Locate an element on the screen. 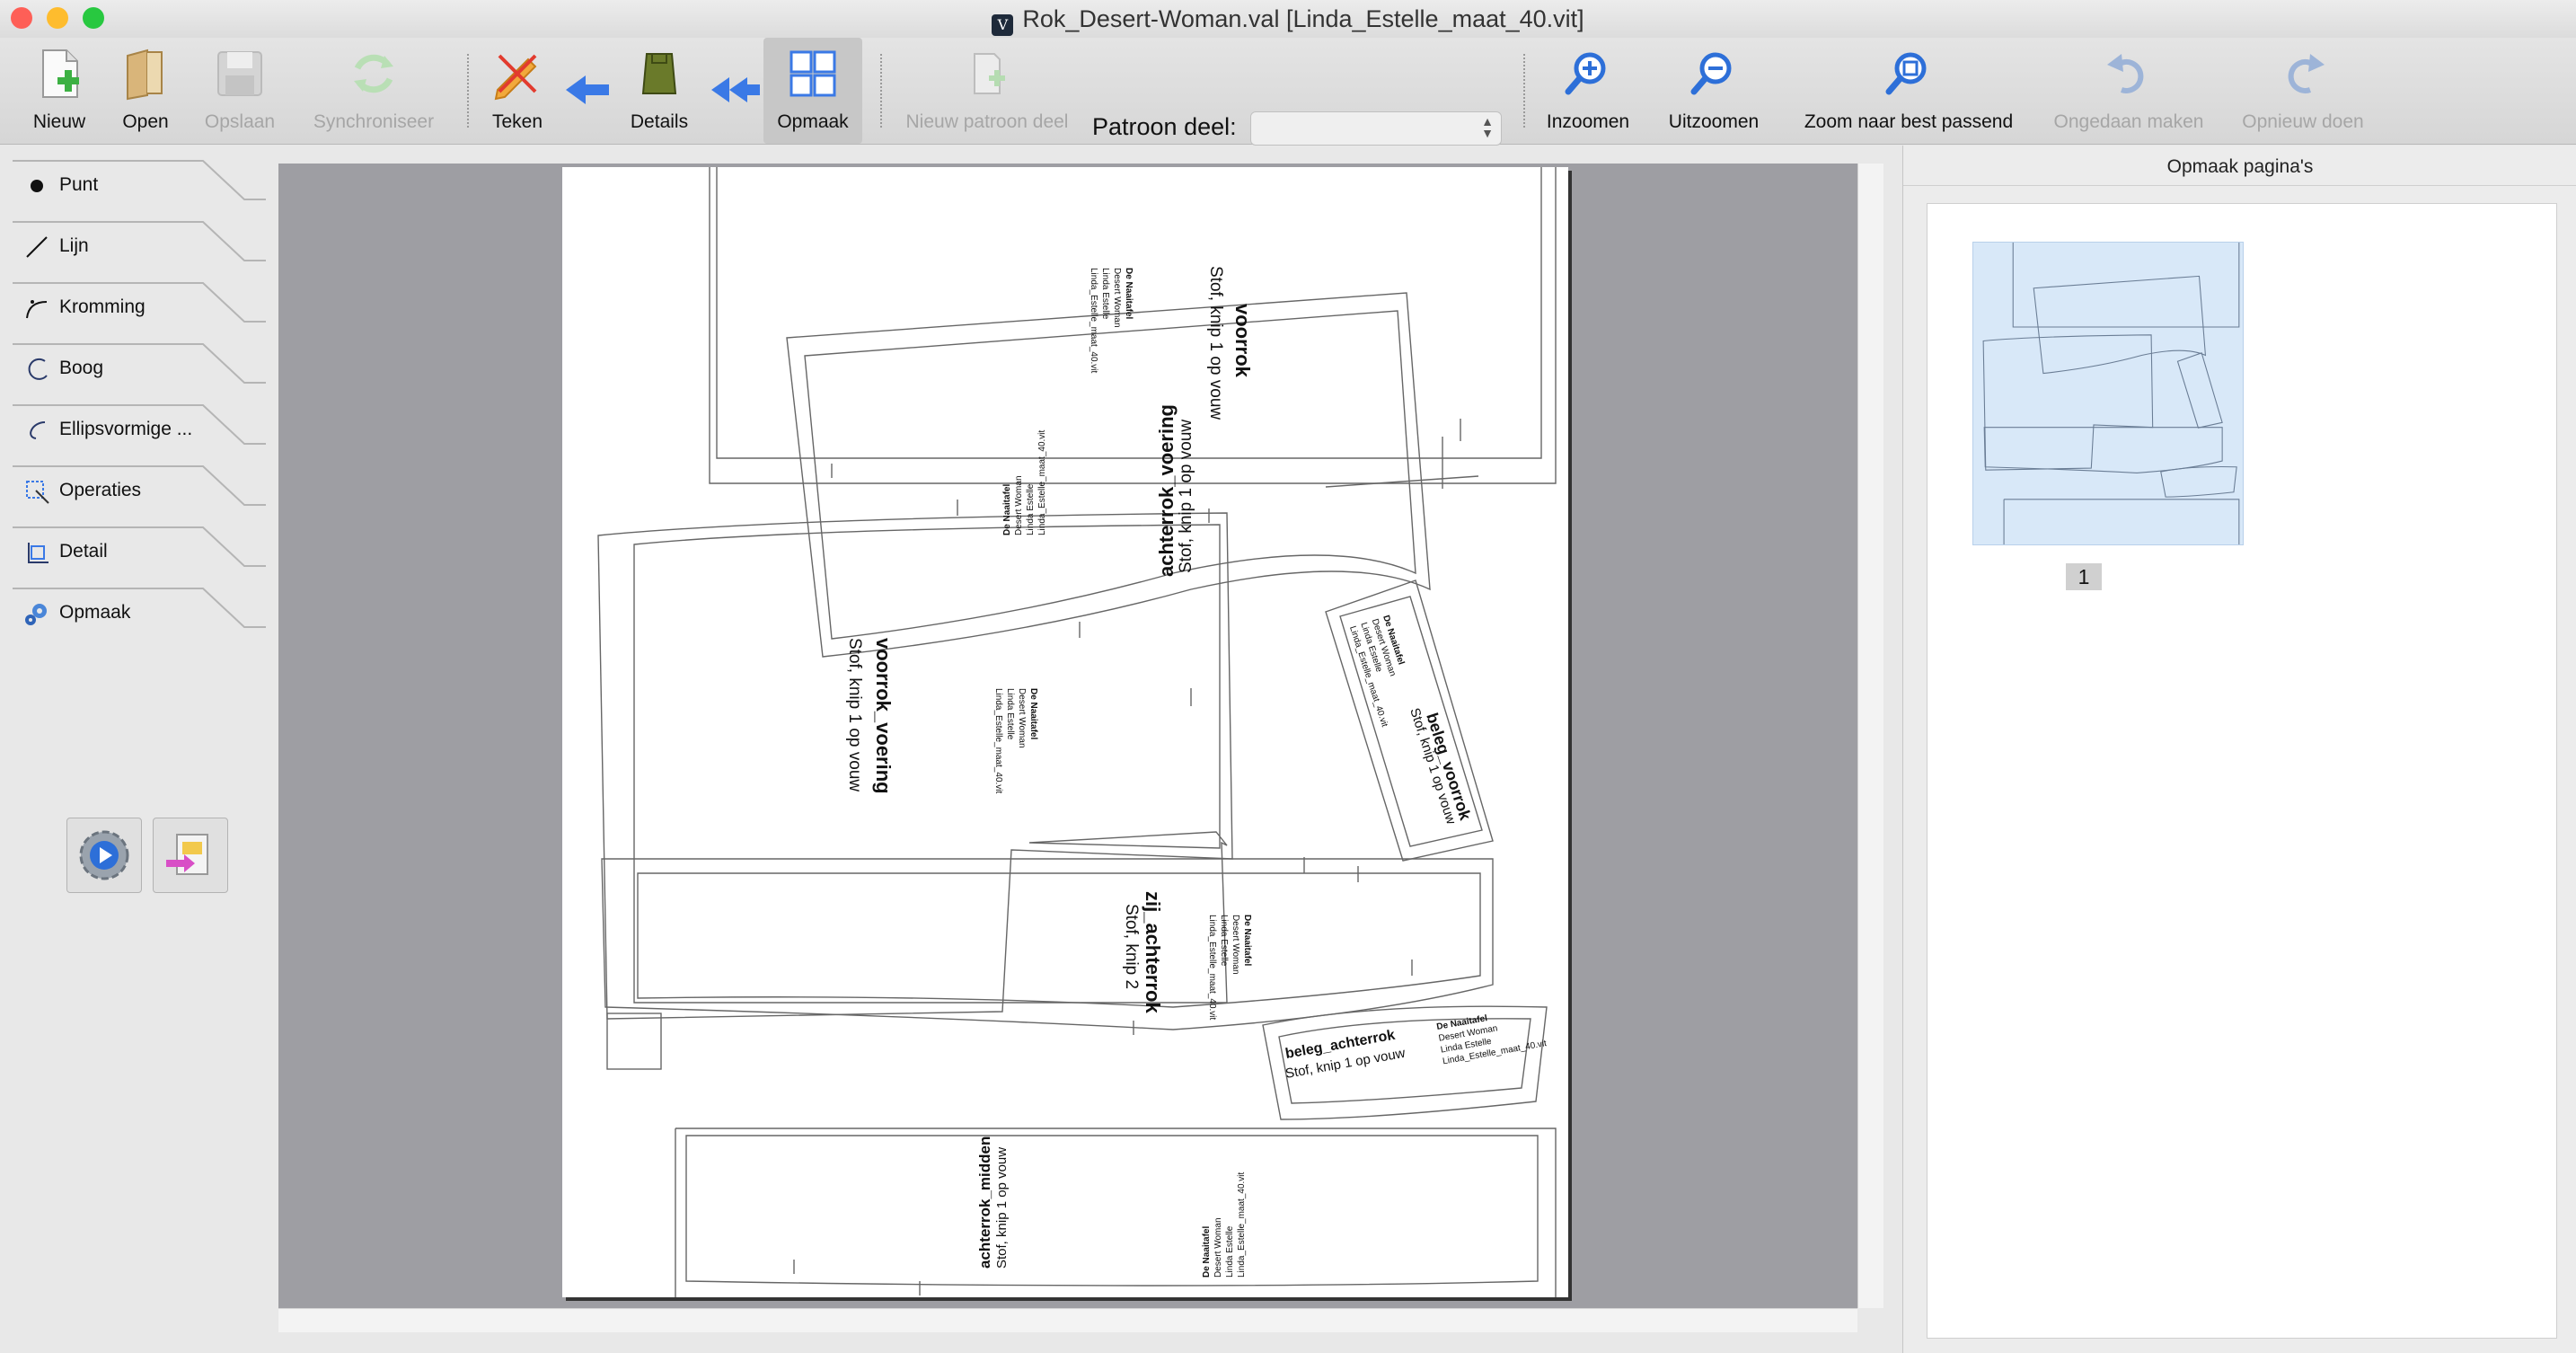 This screenshot has width=2576, height=1353. open-button: Open is located at coordinates (145, 91).